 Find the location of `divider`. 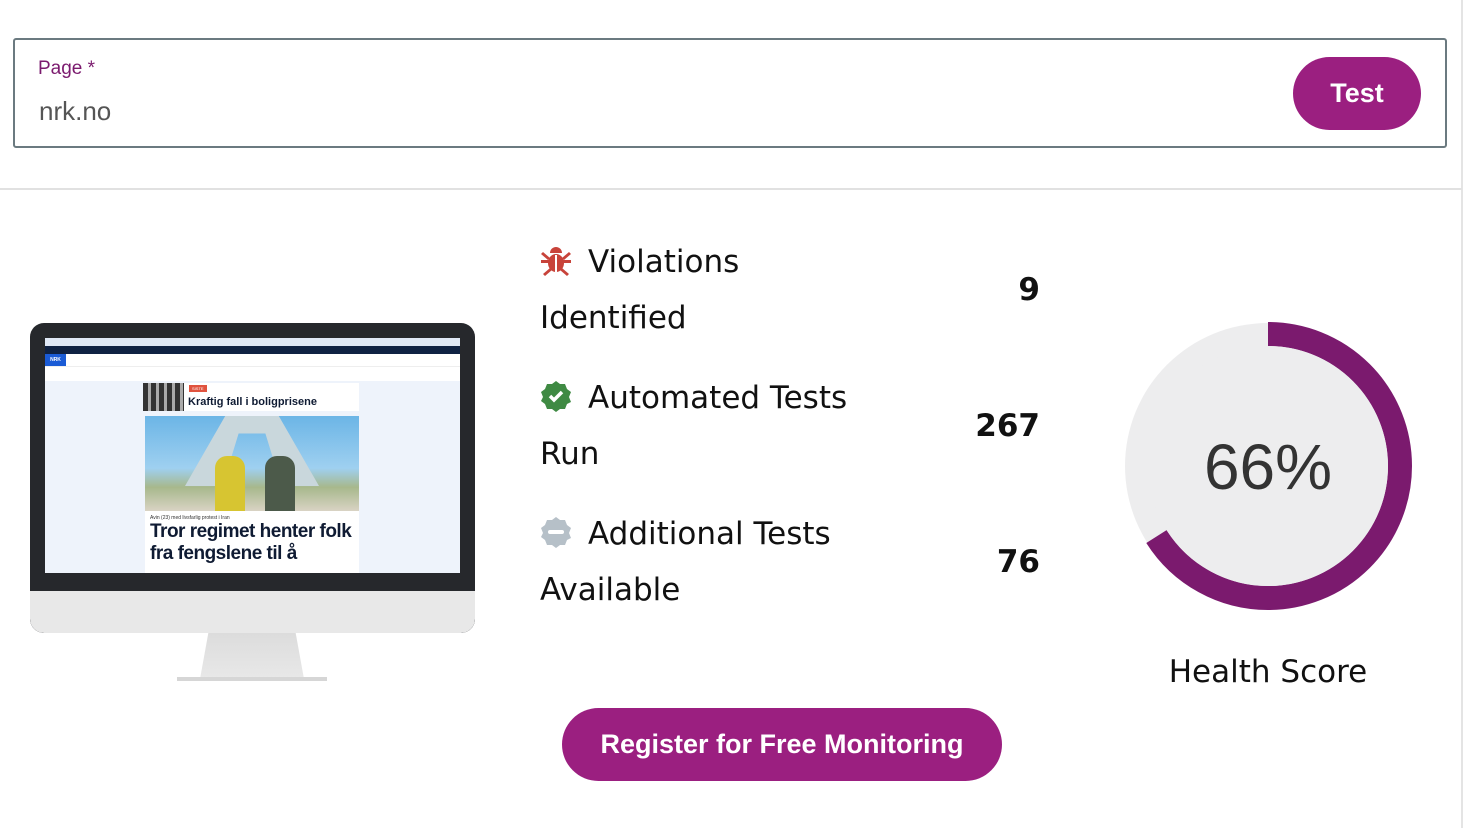

divider is located at coordinates (731, 189).